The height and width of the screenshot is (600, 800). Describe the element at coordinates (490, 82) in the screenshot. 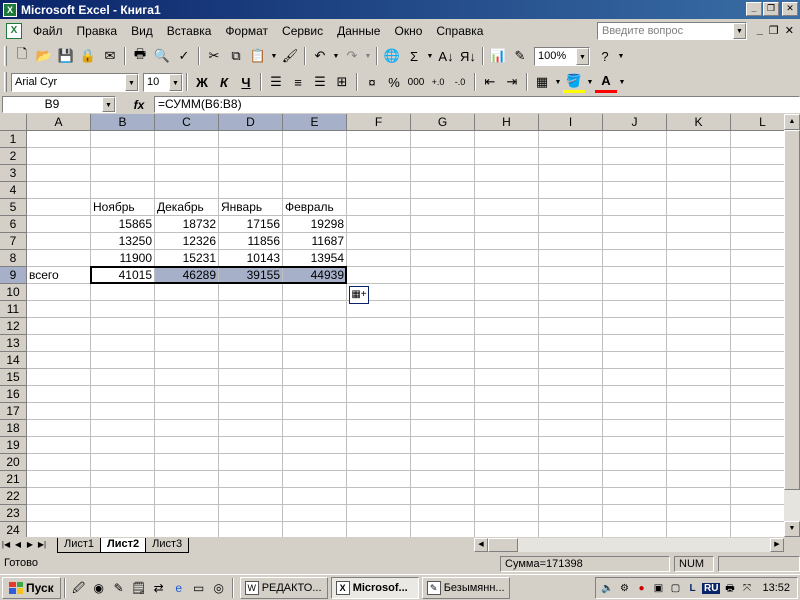

I see `decrease-indent-icon: ⇤` at that location.